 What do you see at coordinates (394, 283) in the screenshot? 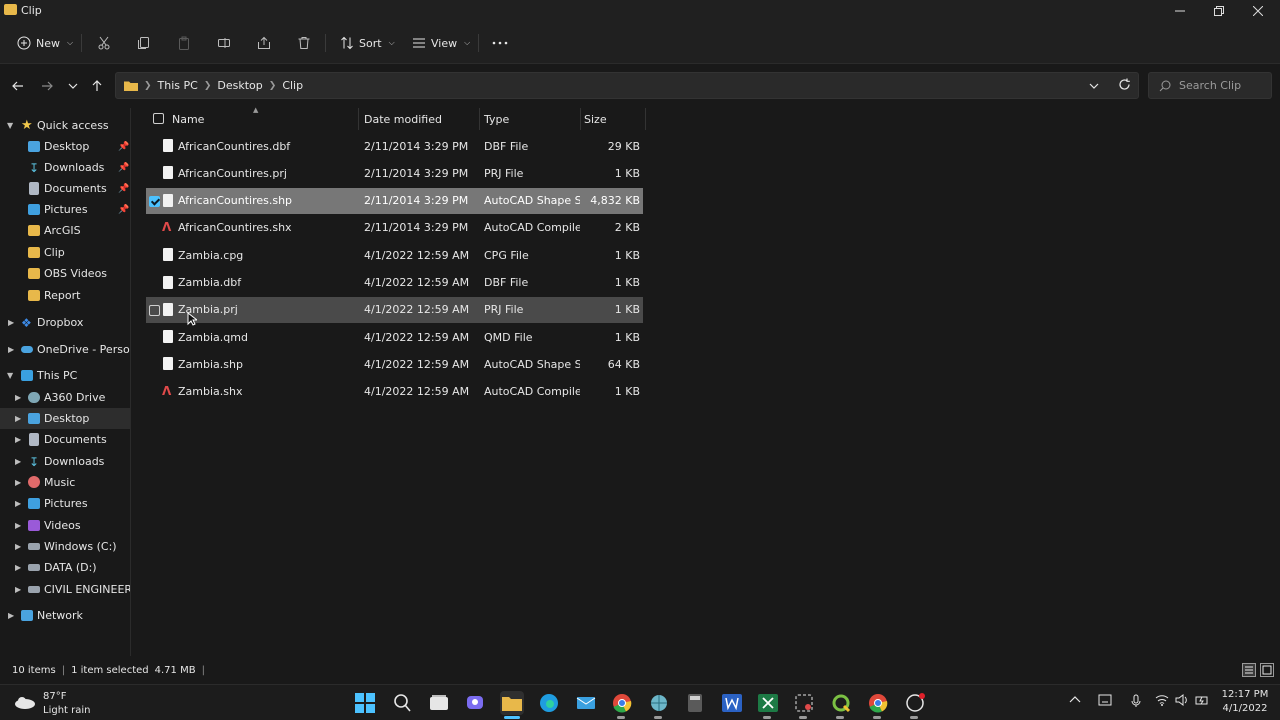
I see `file-row: Zambia.dbf 4/1/2022 12:59 AM DBF File 1 KB` at bounding box center [394, 283].